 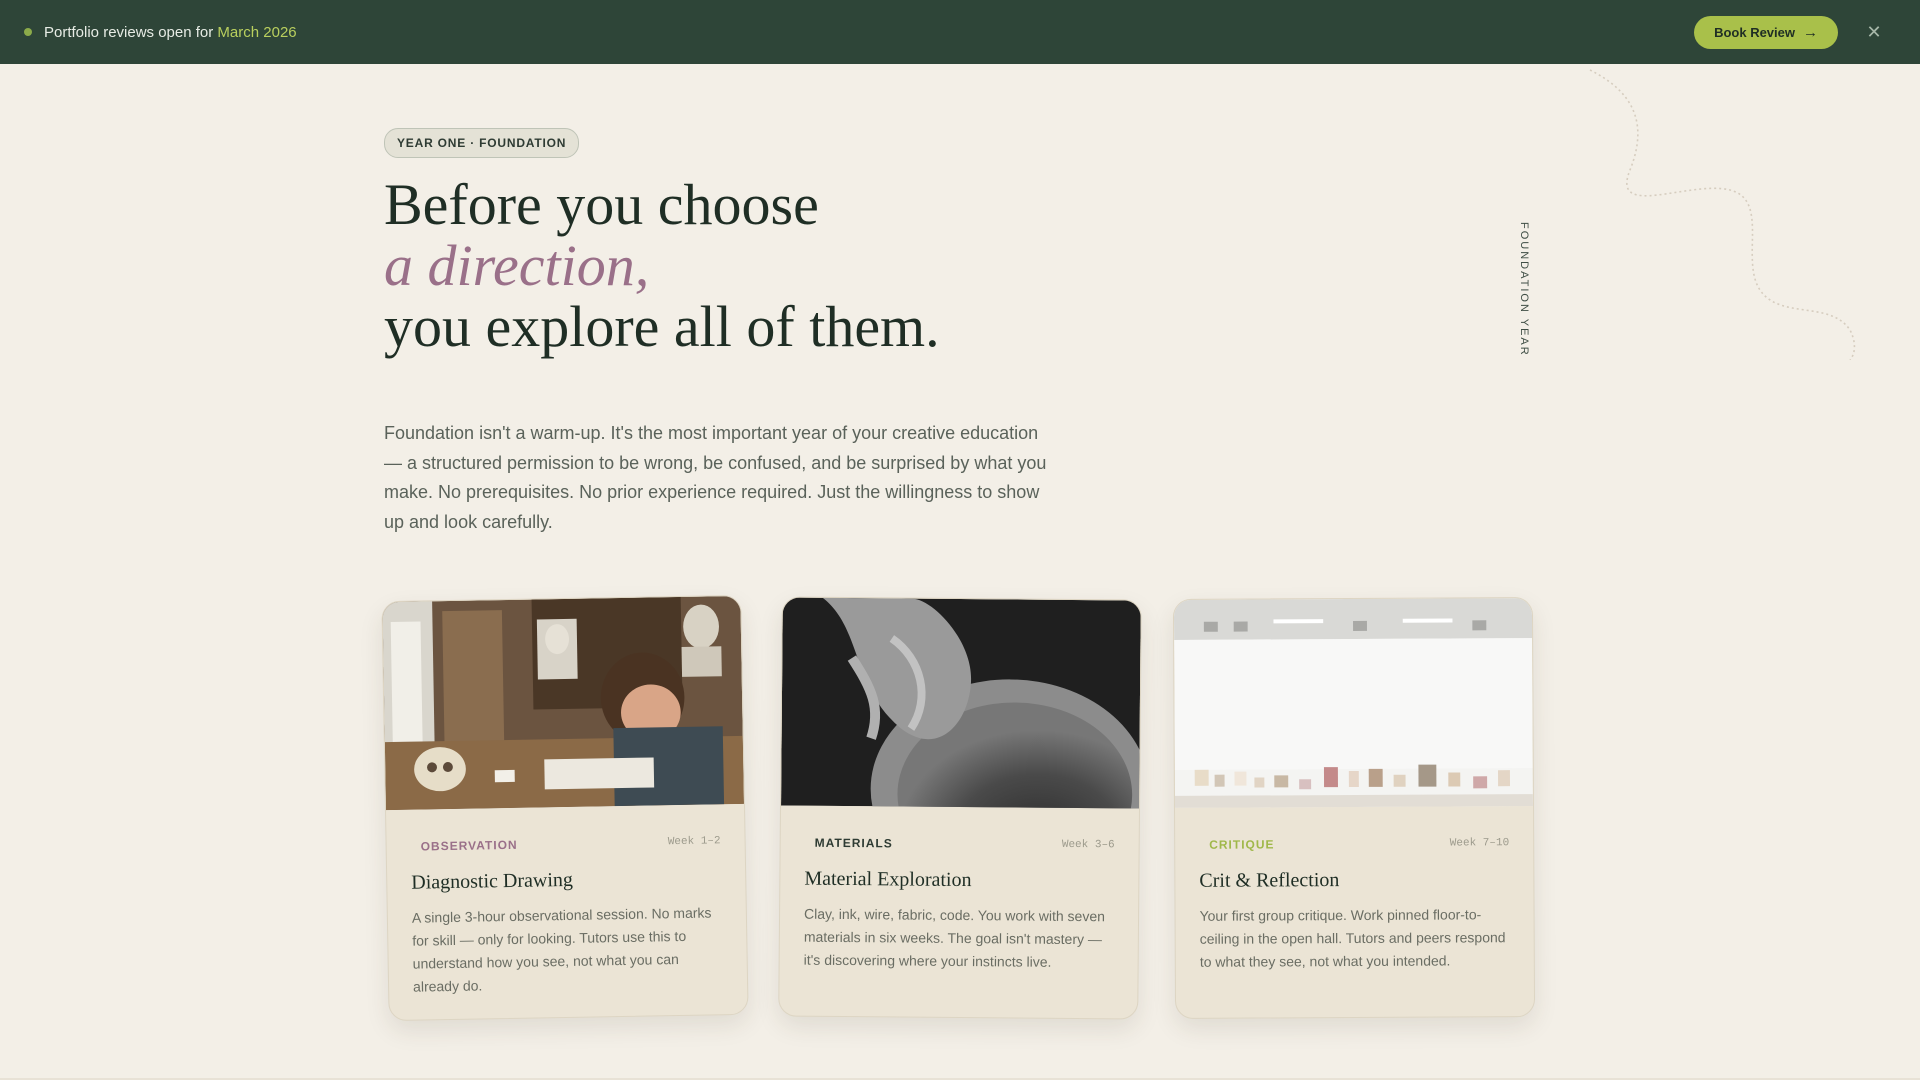 What do you see at coordinates (28, 32) in the screenshot?
I see `status-dot-icon` at bounding box center [28, 32].